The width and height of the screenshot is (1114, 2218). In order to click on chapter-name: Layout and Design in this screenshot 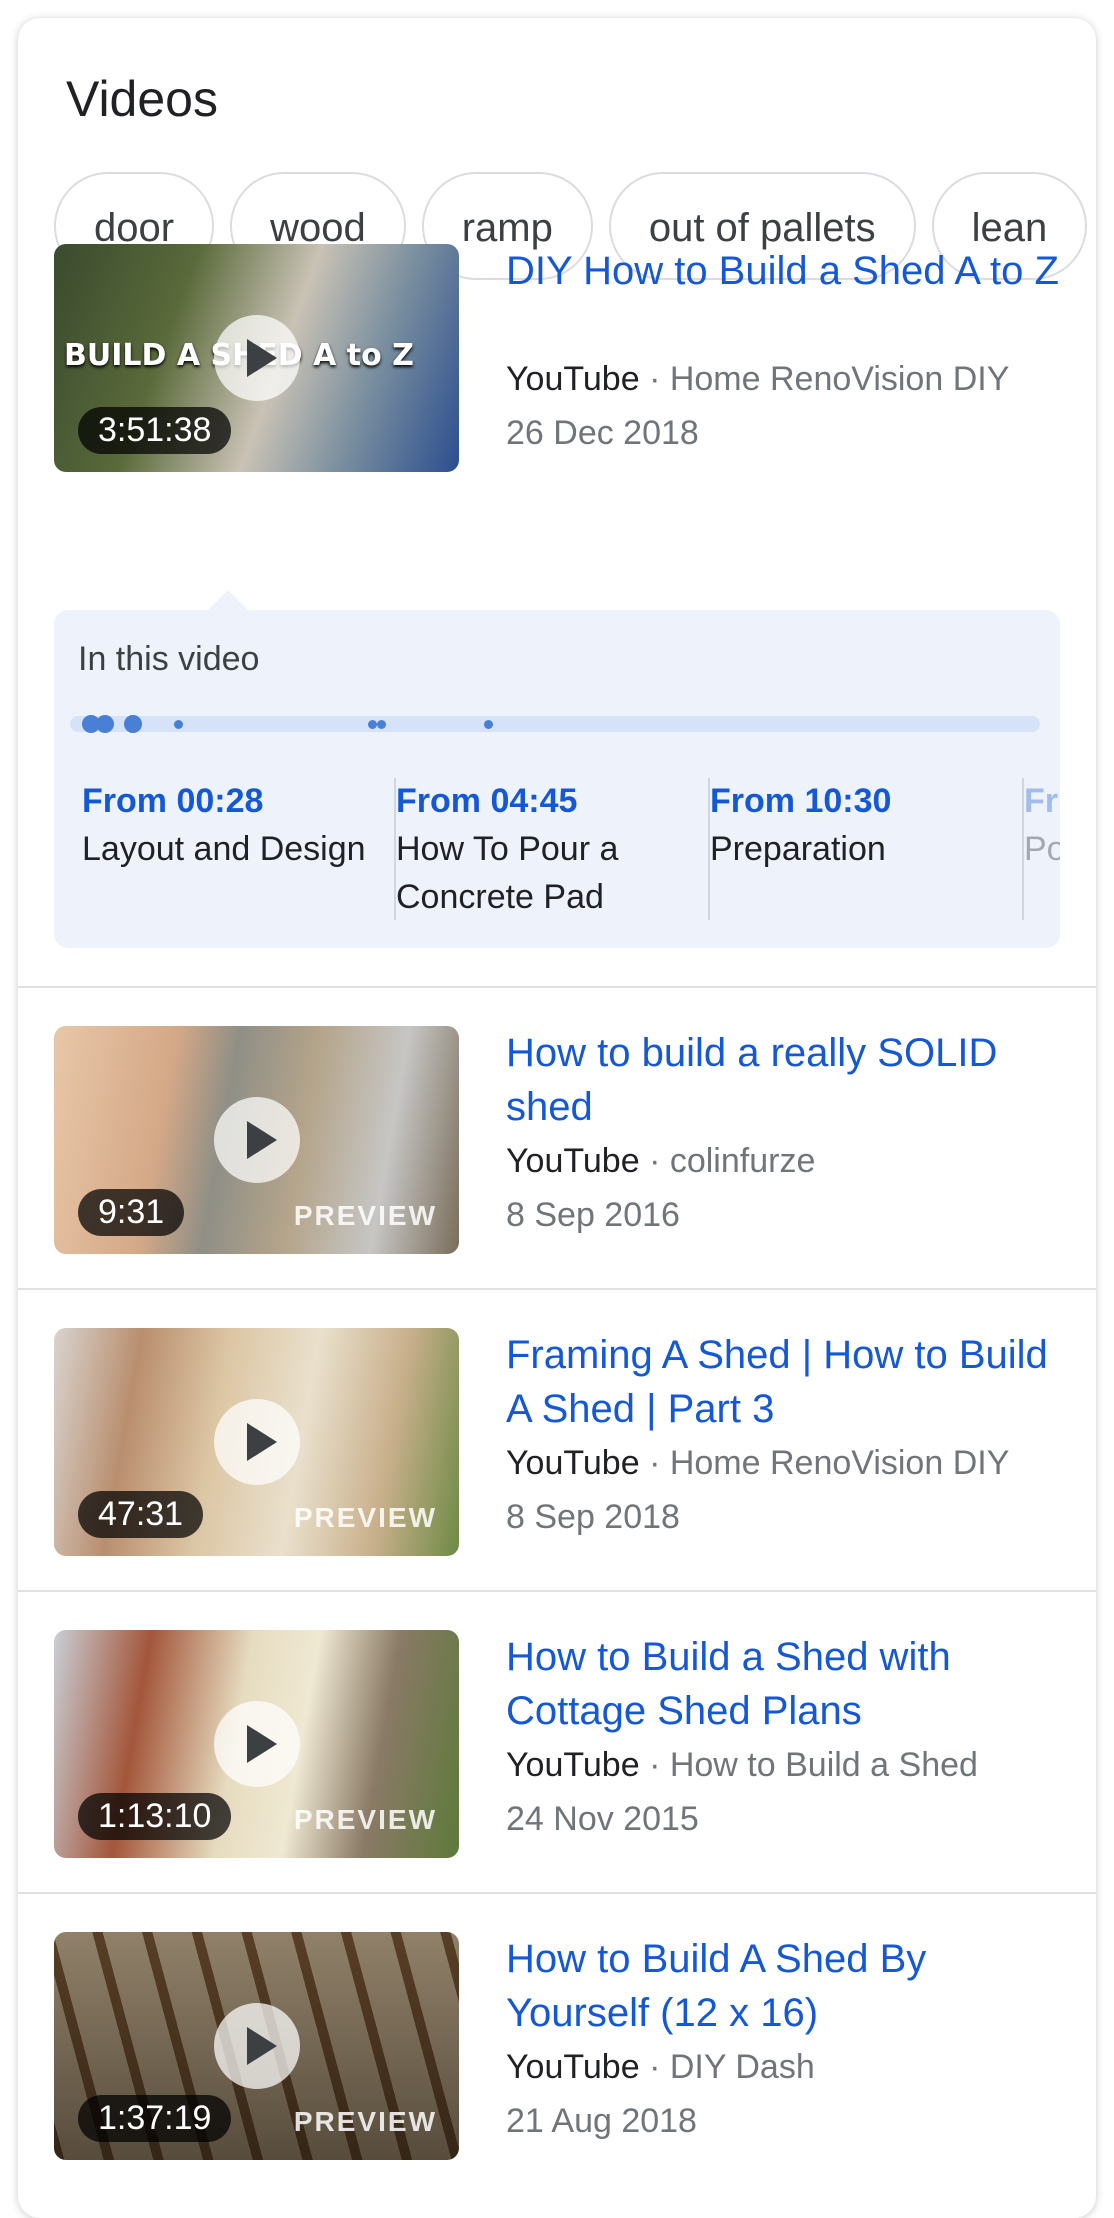, I will do `click(224, 849)`.